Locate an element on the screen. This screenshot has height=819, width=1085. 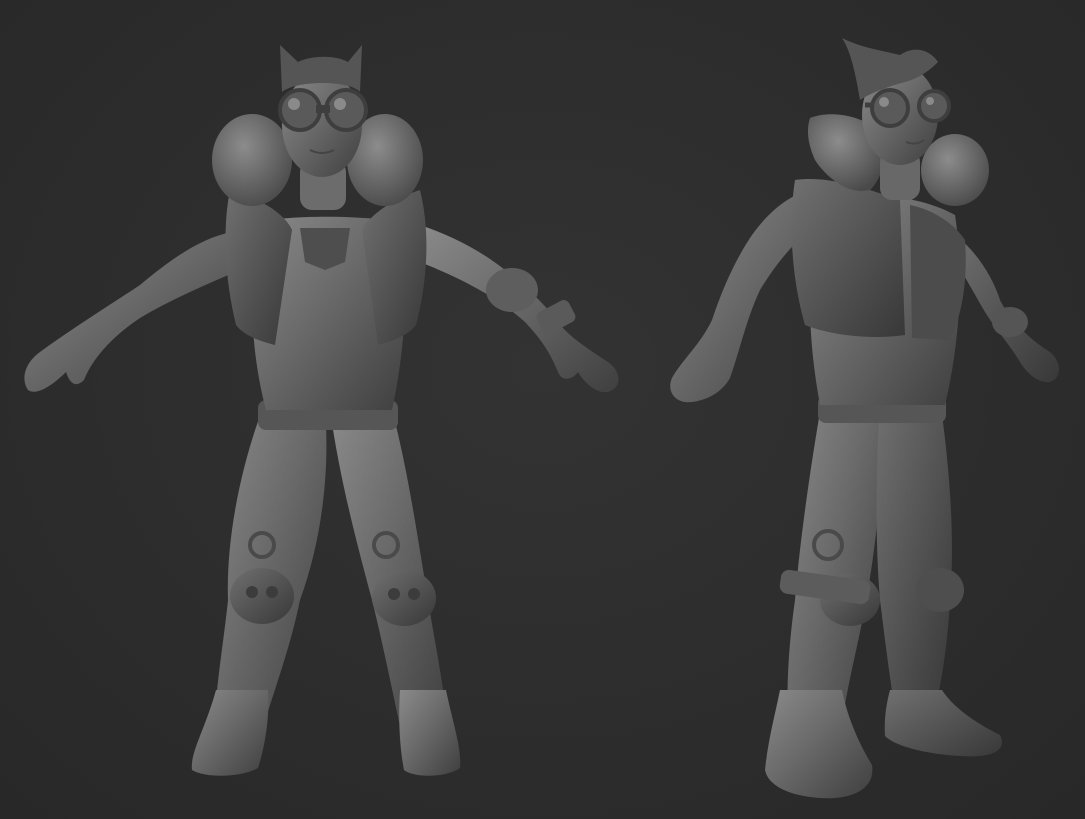
tq-back-kneepad is located at coordinates (940, 590).